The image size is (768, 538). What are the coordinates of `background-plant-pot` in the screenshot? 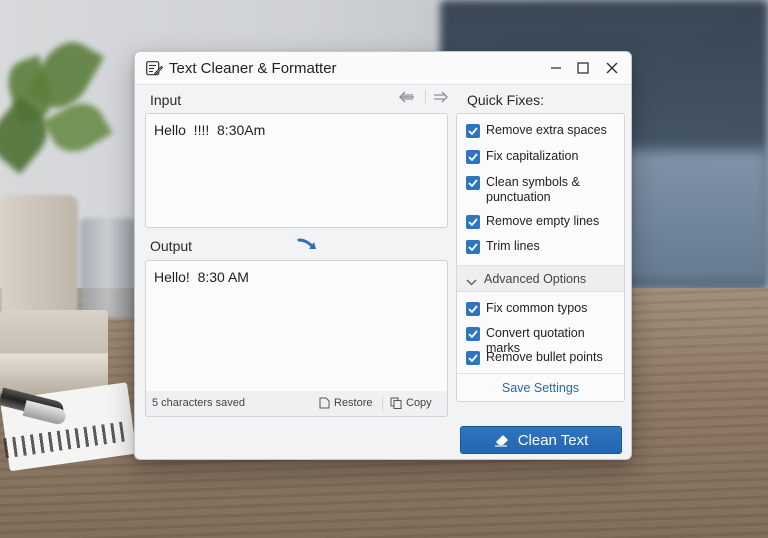 It's located at (39, 260).